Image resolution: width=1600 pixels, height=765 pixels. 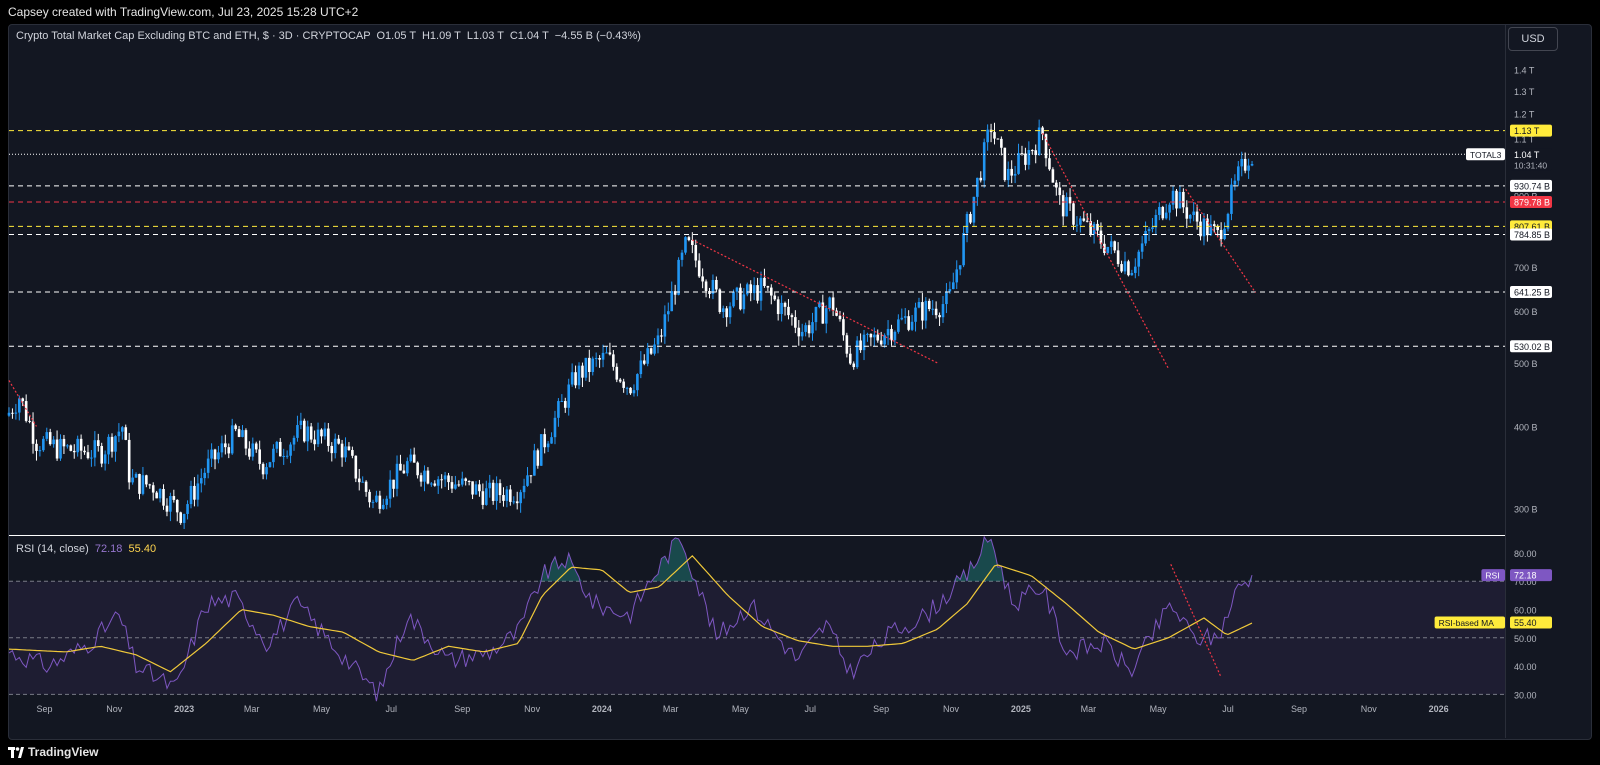 What do you see at coordinates (1467, 623) in the screenshot?
I see `rsi-series-tag-label: RSI-based MA` at bounding box center [1467, 623].